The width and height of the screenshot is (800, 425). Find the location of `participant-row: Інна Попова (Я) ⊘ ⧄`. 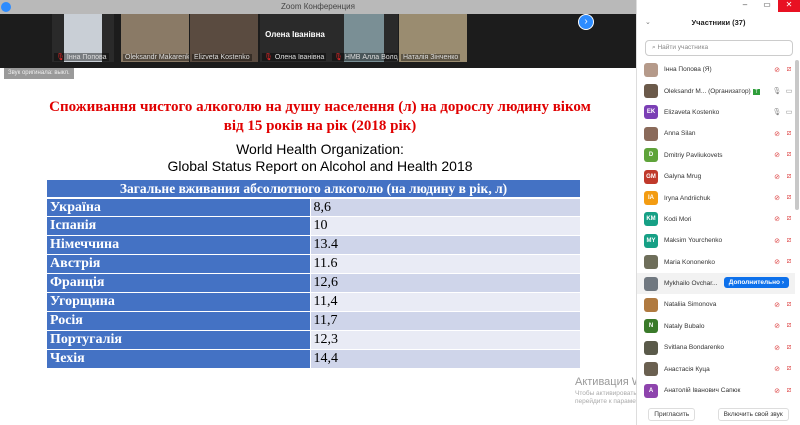

participant-row: Інна Попова (Я) ⊘ ⧄ is located at coordinates (716, 69).